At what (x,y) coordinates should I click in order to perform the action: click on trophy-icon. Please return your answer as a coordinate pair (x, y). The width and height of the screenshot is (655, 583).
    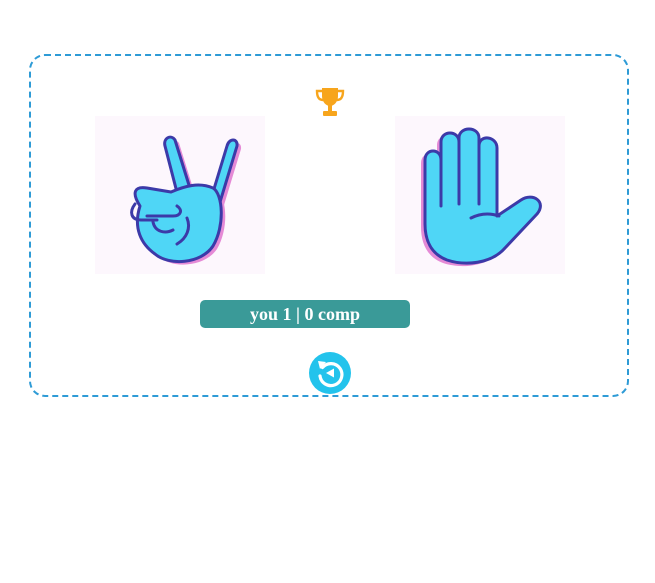
    Looking at the image, I should click on (330, 102).